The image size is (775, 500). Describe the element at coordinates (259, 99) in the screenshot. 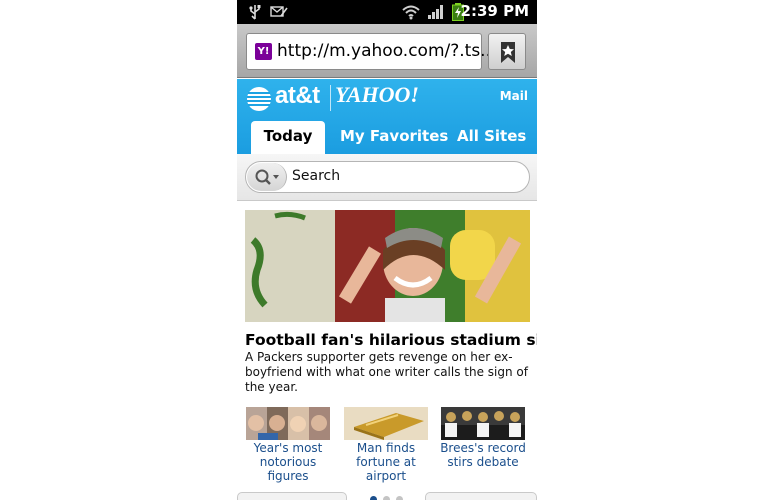

I see `att-globe-icon` at that location.